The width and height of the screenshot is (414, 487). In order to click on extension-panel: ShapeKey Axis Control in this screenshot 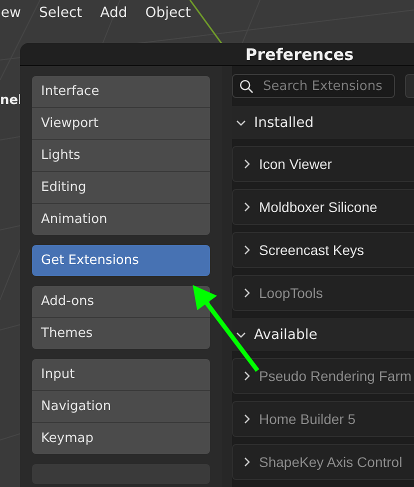, I will do `click(323, 462)`.